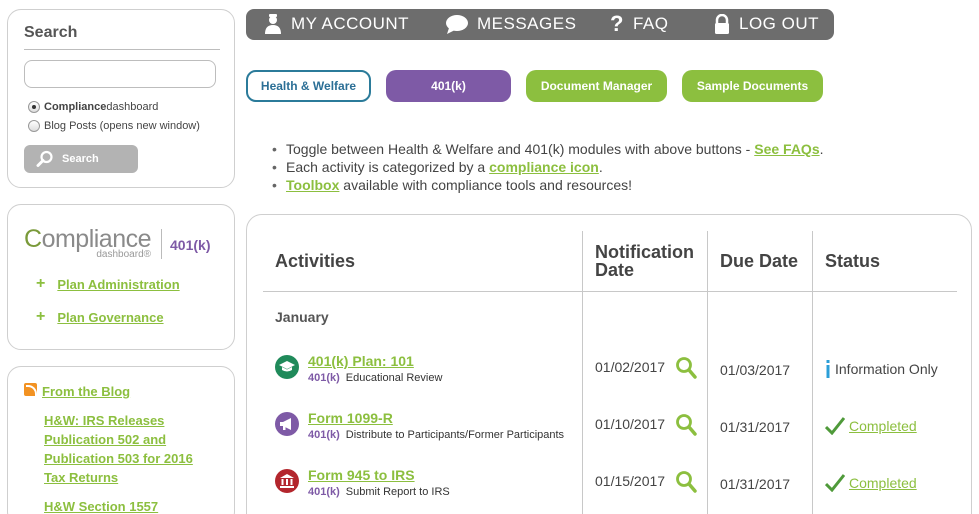  What do you see at coordinates (162, 244) in the screenshot?
I see `logo-divider` at bounding box center [162, 244].